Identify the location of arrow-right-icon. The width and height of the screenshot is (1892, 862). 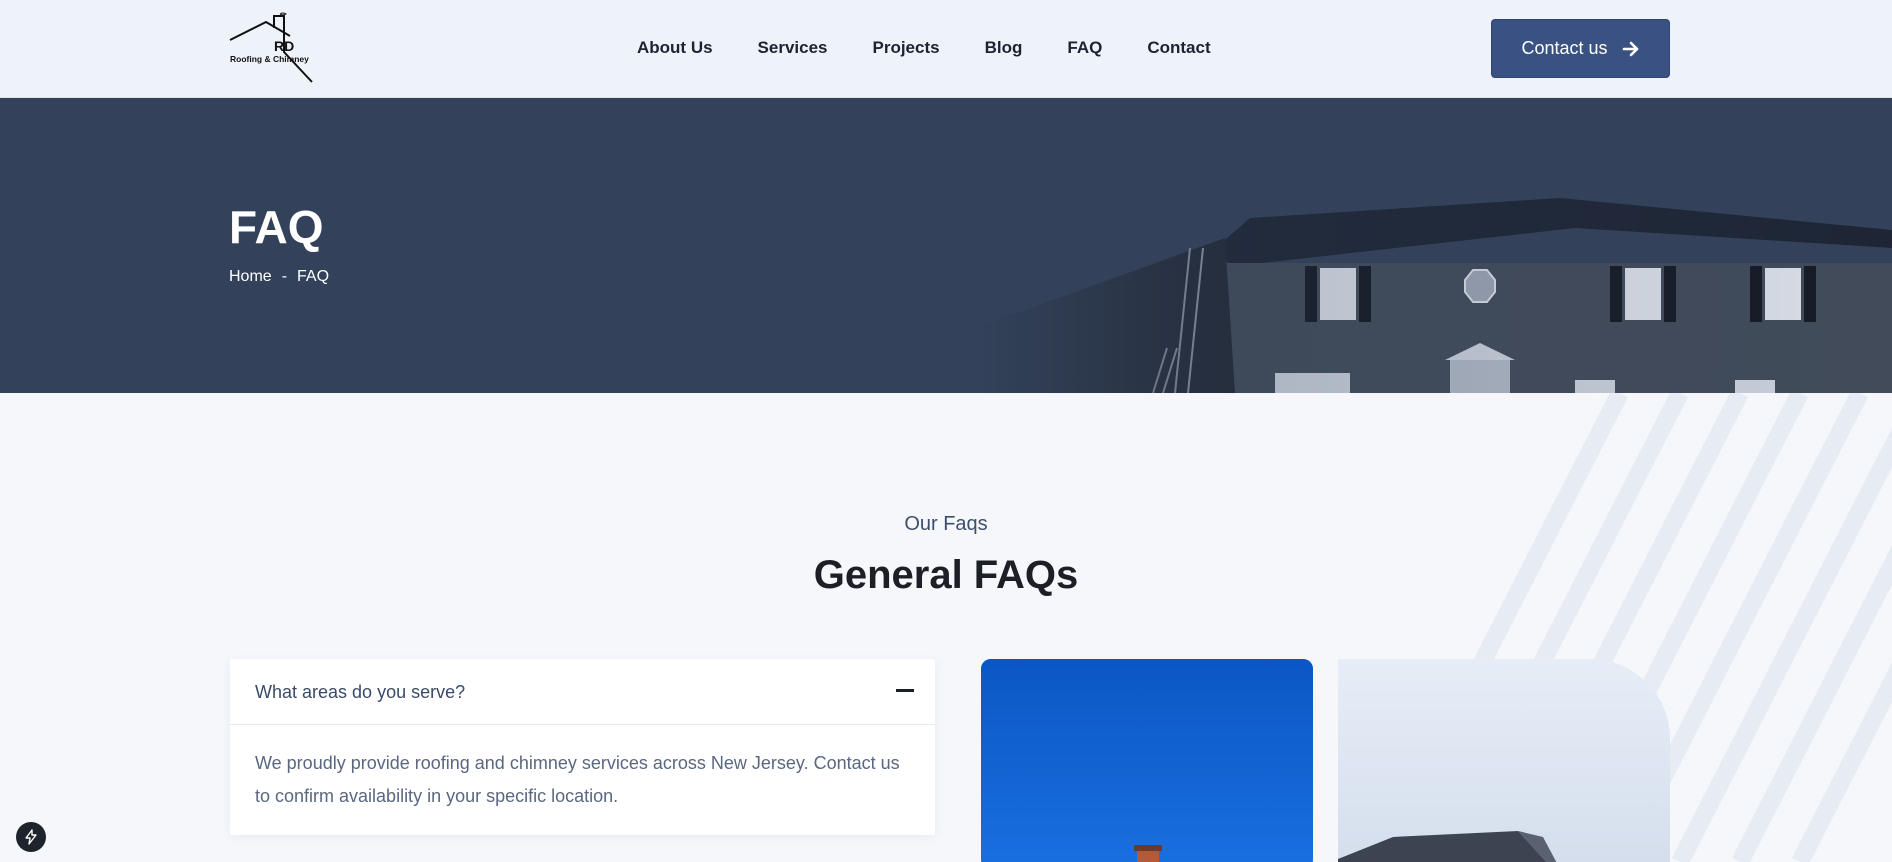
(1630, 48).